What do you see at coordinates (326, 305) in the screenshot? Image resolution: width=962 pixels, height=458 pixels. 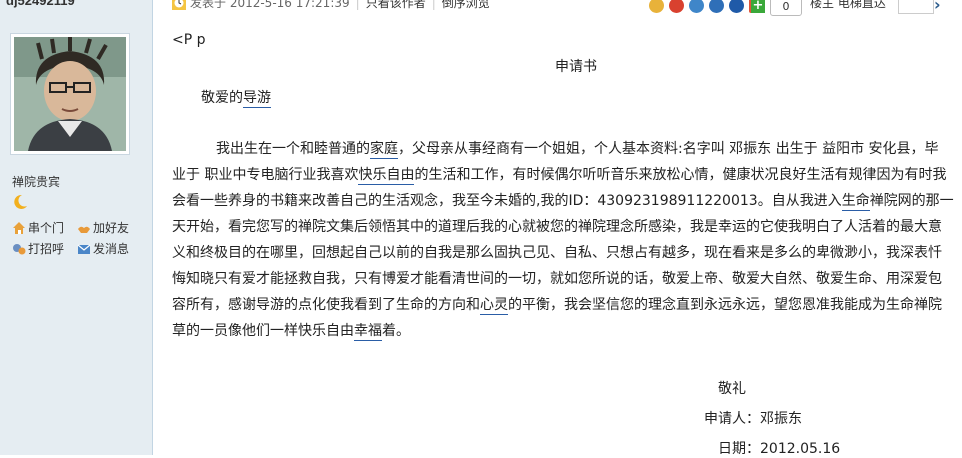 I see `text-span: 容所有，感谢导游的点化使我看到了生命的方向和` at bounding box center [326, 305].